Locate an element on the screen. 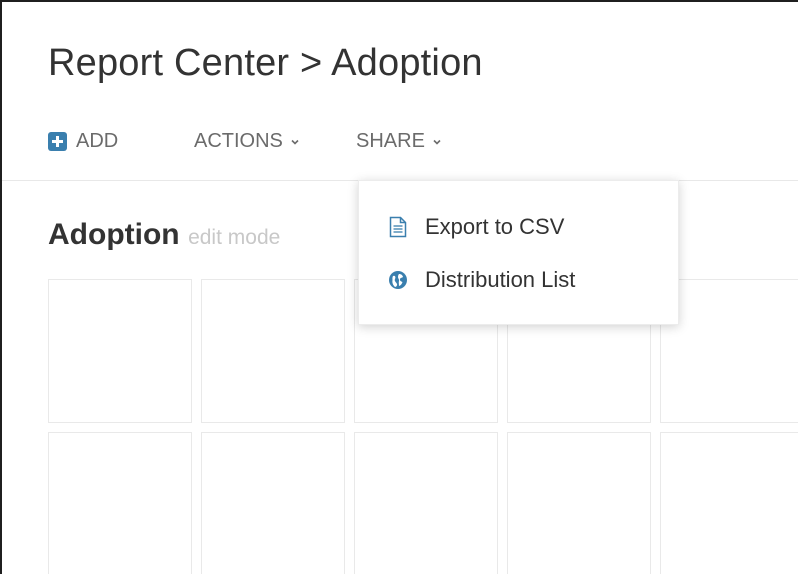 The image size is (798, 574). share-menu-button: SHARE is located at coordinates (398, 141).